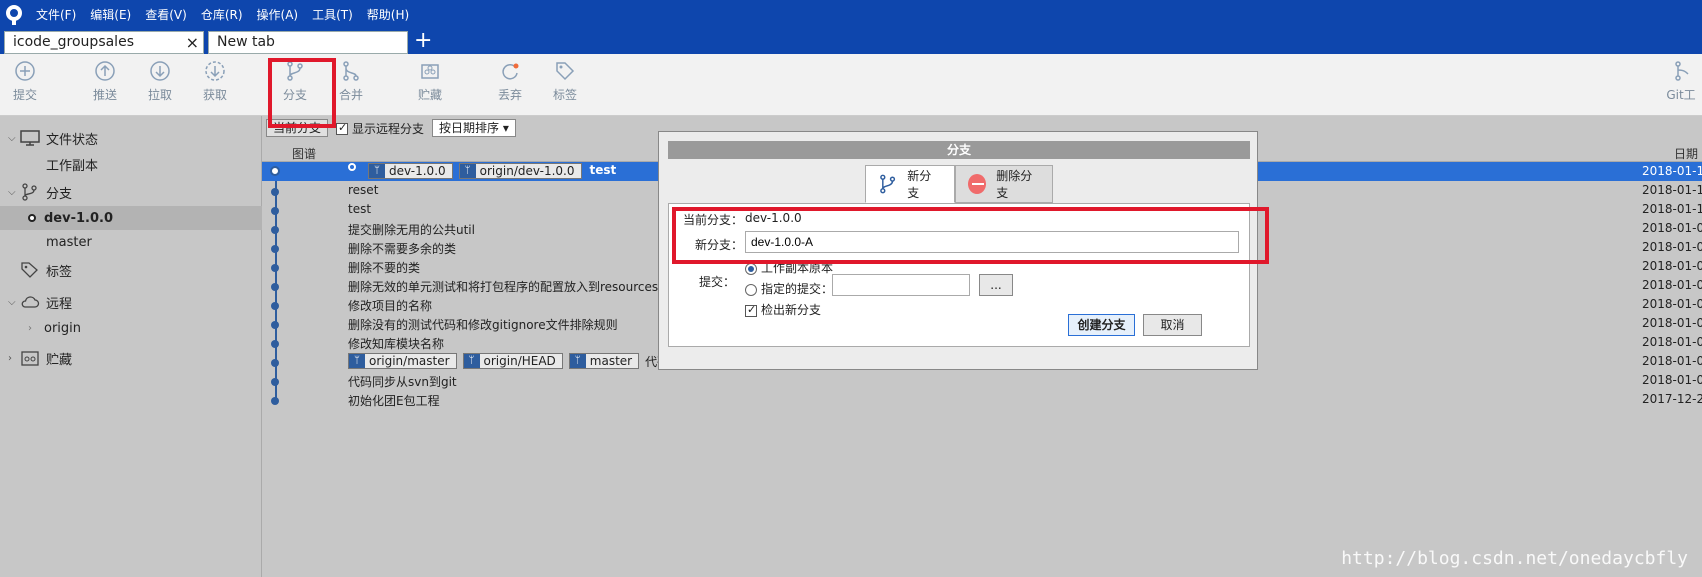 This screenshot has height=577, width=1702. What do you see at coordinates (396, 344) in the screenshot?
I see `commit-message: 修改知库模块名称` at bounding box center [396, 344].